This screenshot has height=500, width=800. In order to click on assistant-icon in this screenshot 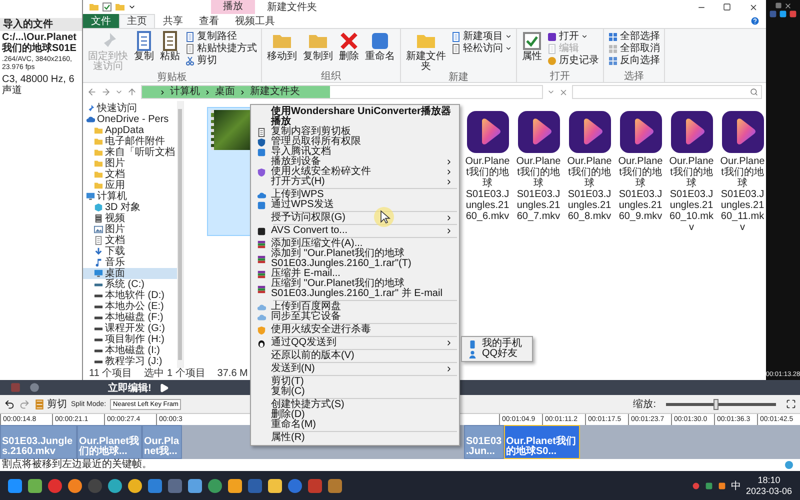, I will do `click(789, 465)`.